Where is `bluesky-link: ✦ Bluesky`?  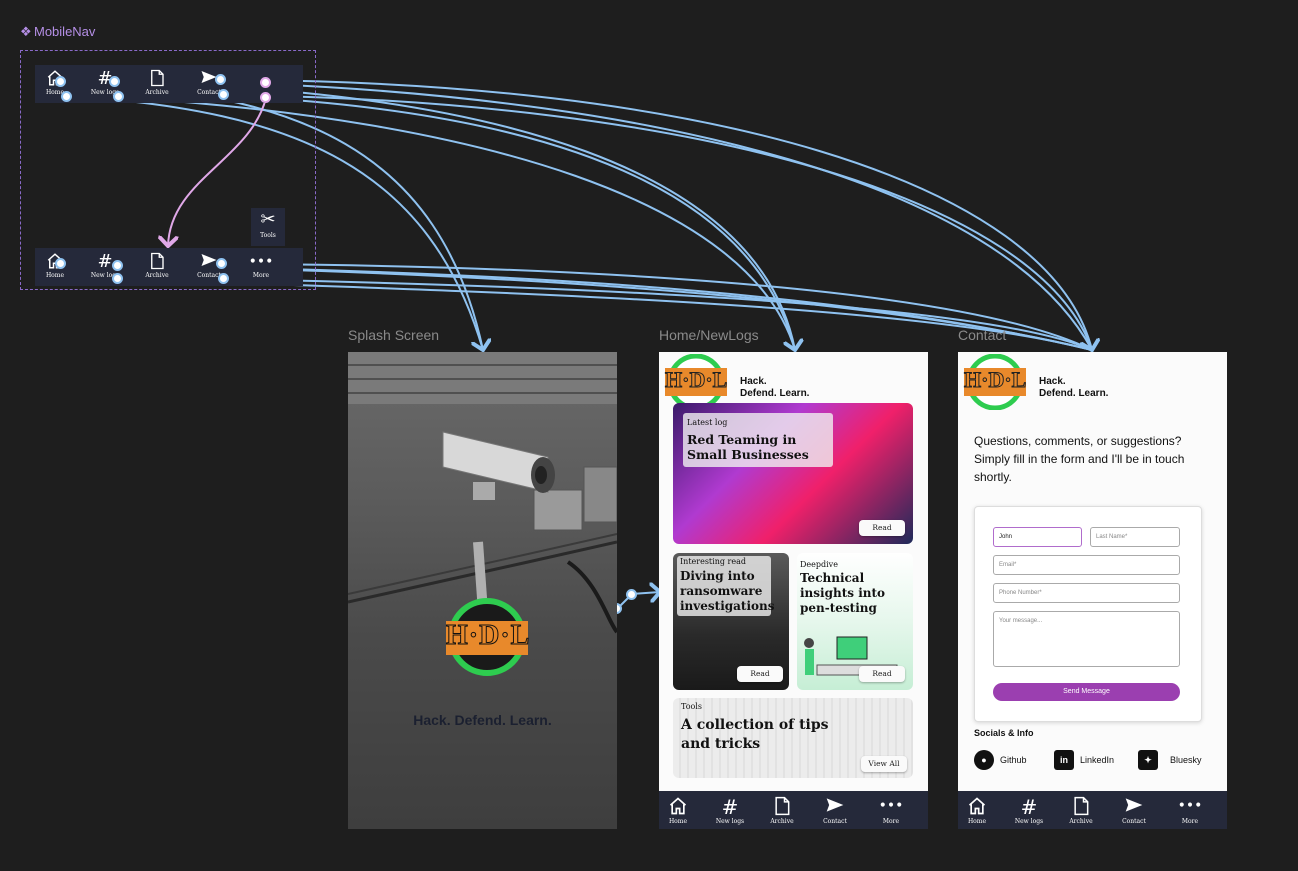 bluesky-link: ✦ Bluesky is located at coordinates (1170, 760).